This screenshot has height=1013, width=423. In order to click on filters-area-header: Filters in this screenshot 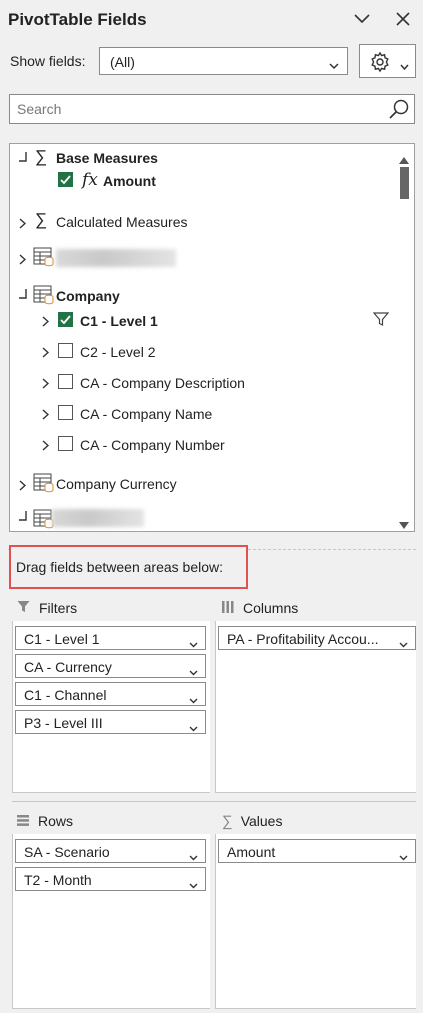, I will do `click(47, 608)`.